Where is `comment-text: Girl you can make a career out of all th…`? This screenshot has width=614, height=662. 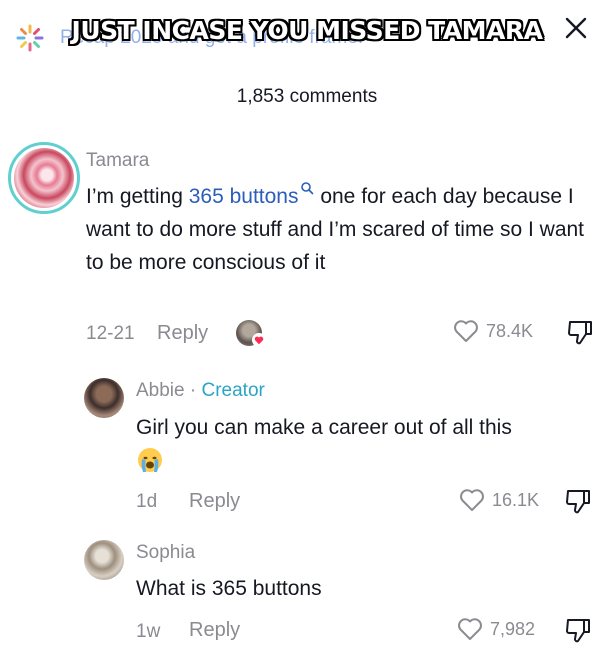
comment-text: Girl you can make a career out of all th… is located at coordinates (324, 427).